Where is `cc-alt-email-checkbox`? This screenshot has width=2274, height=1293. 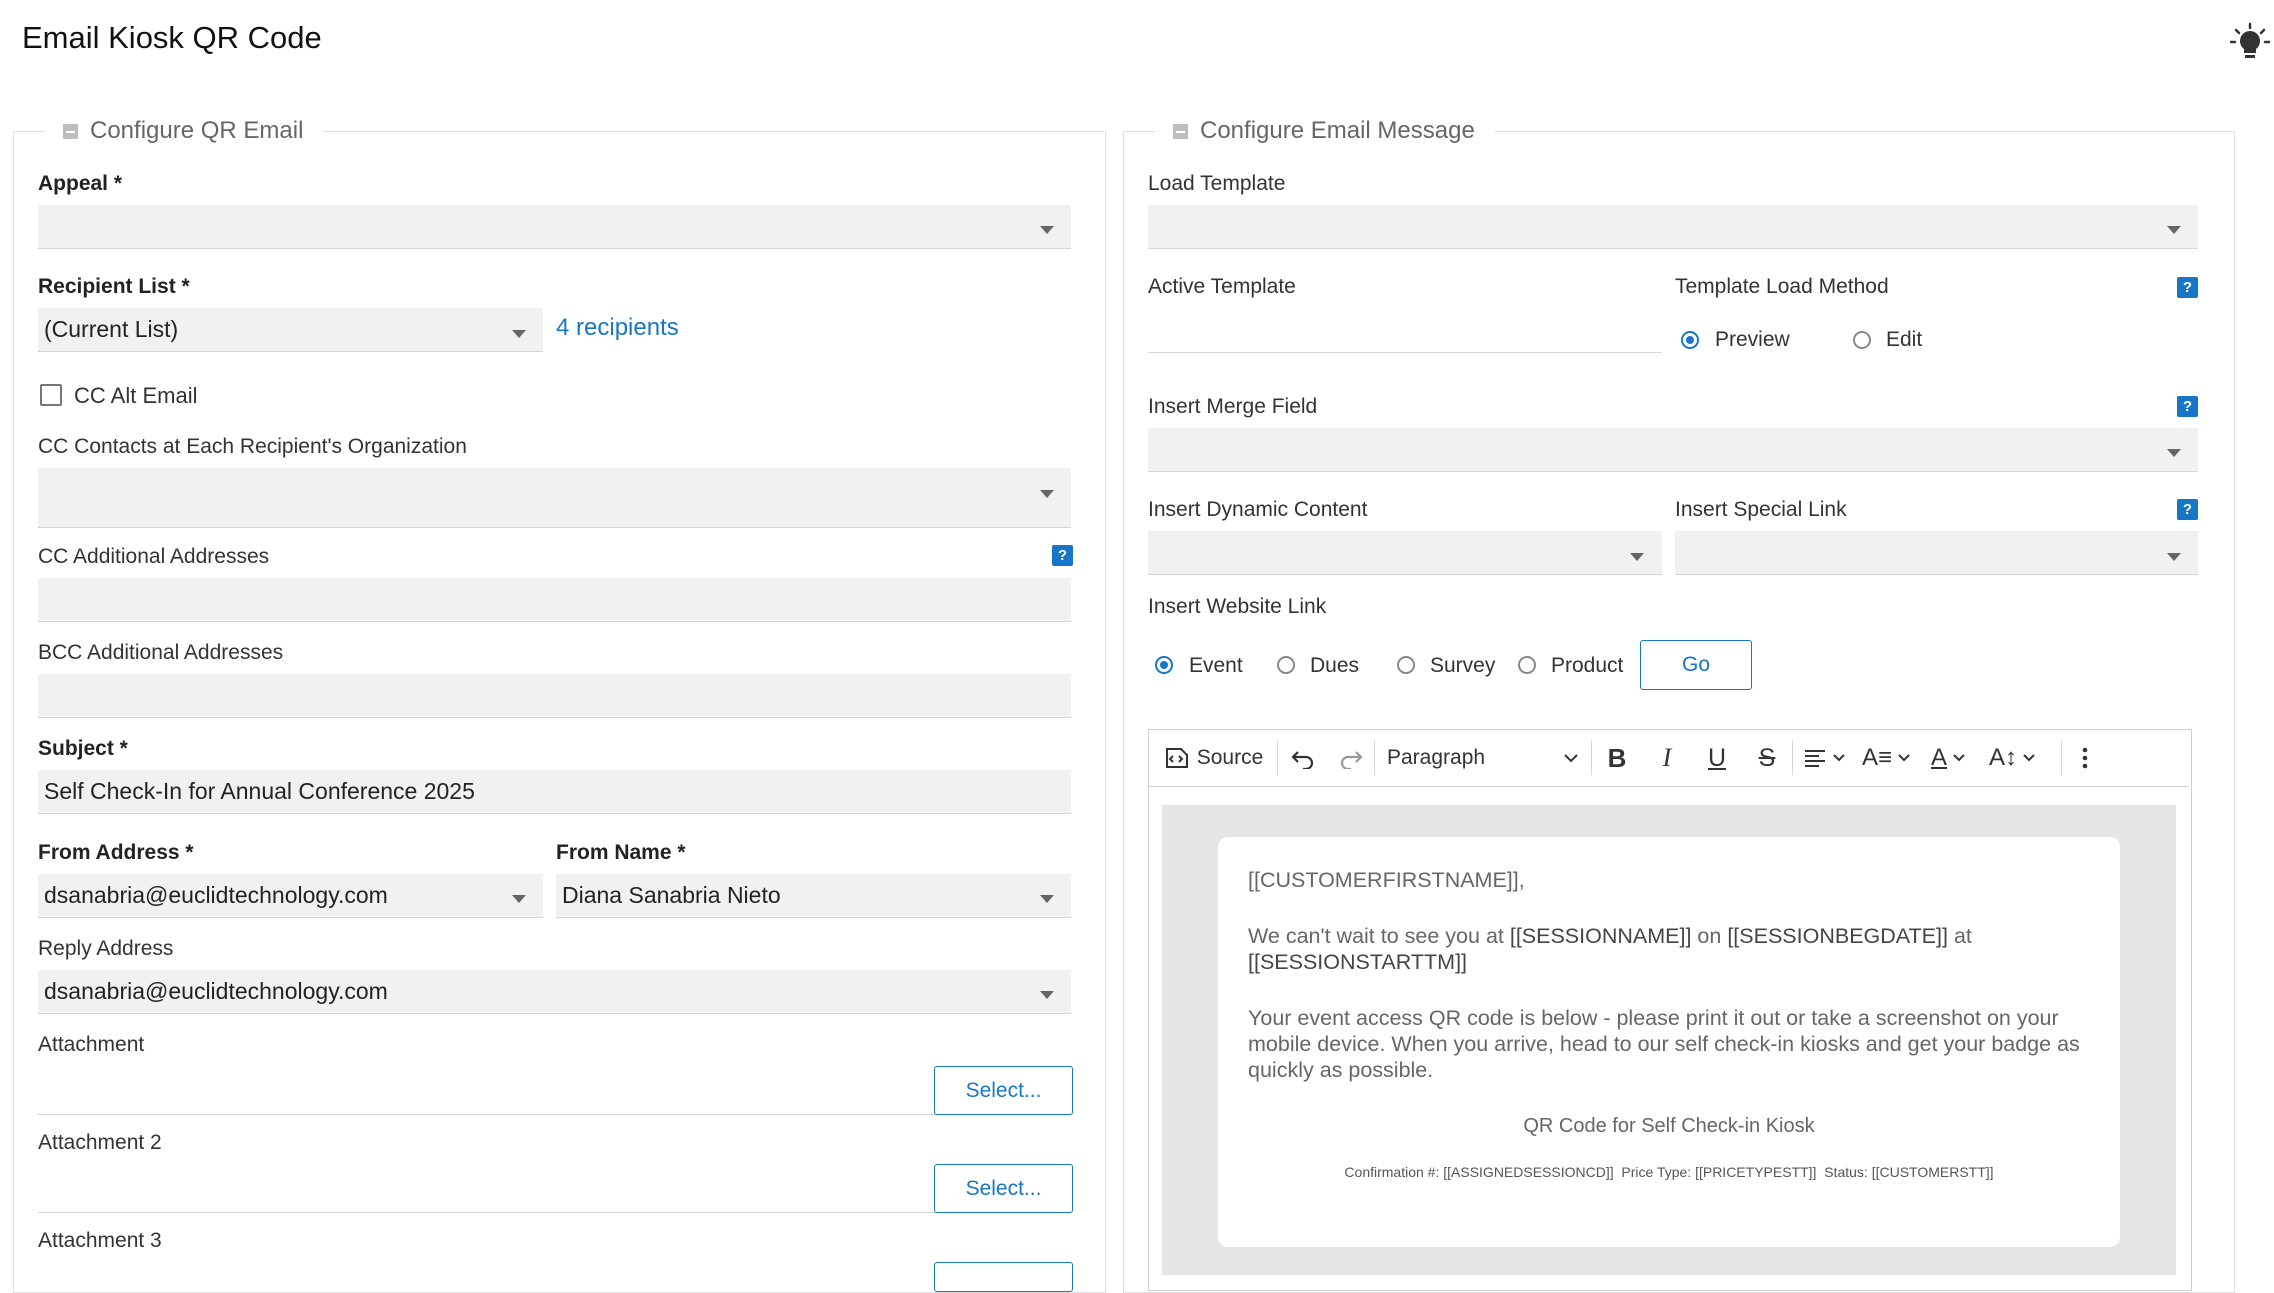 cc-alt-email-checkbox is located at coordinates (51, 395).